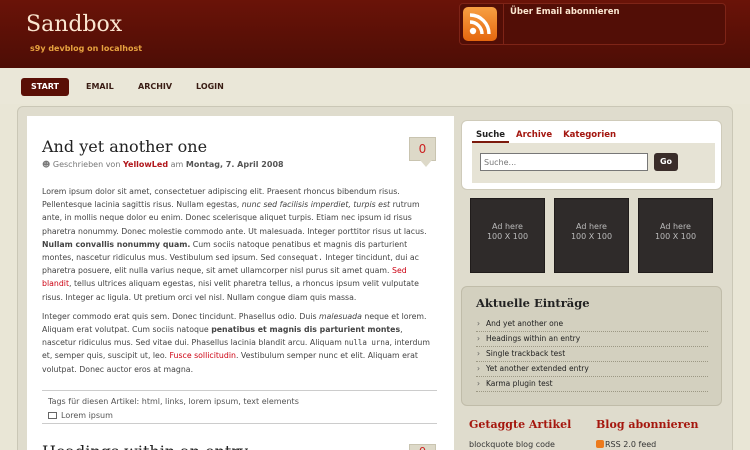  Describe the element at coordinates (177, 164) in the screenshot. I see `byline-mid: am` at that location.